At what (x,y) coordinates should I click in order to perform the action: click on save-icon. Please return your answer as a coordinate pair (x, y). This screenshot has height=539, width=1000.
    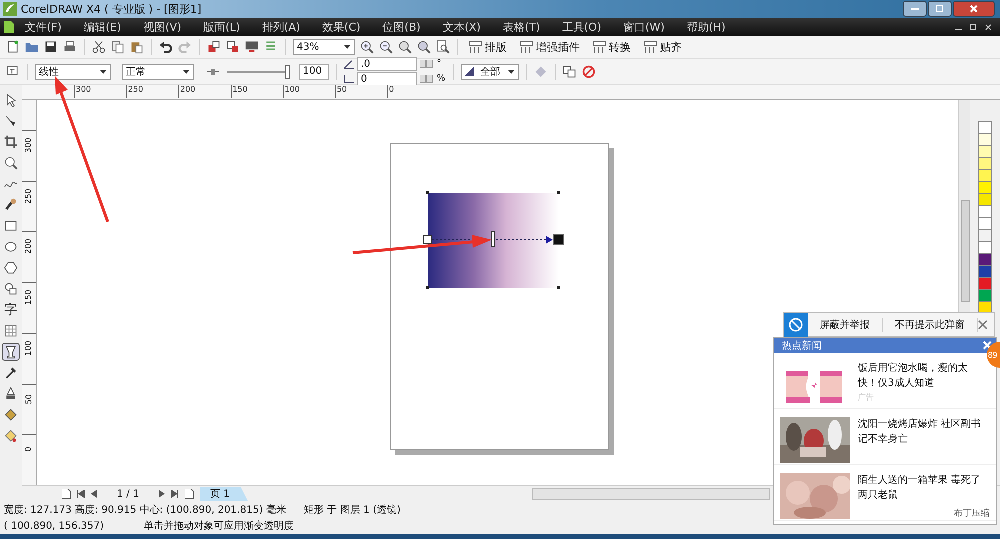
    Looking at the image, I should click on (51, 47).